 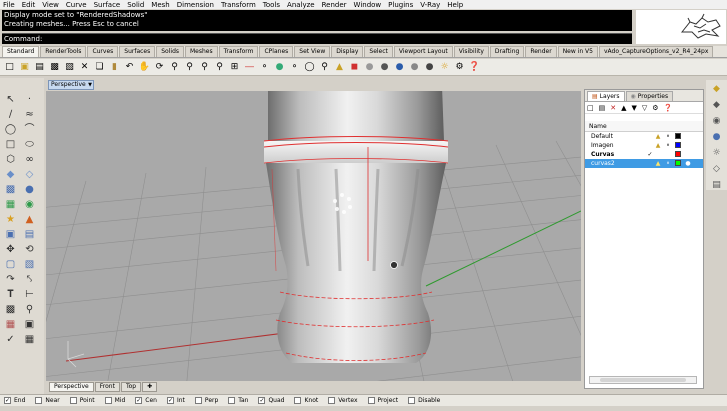 What do you see at coordinates (590, 108) in the screenshot?
I see `new-layer-icon: □` at bounding box center [590, 108].